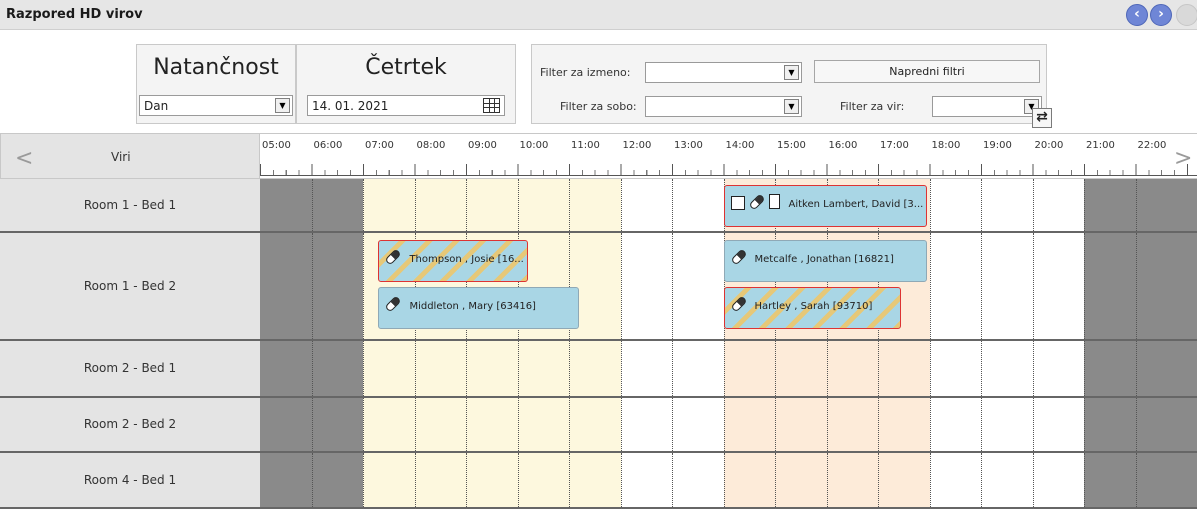 The width and height of the screenshot is (1197, 509). Describe the element at coordinates (1152, 145) in the screenshot. I see `time-label: 22:00` at that location.